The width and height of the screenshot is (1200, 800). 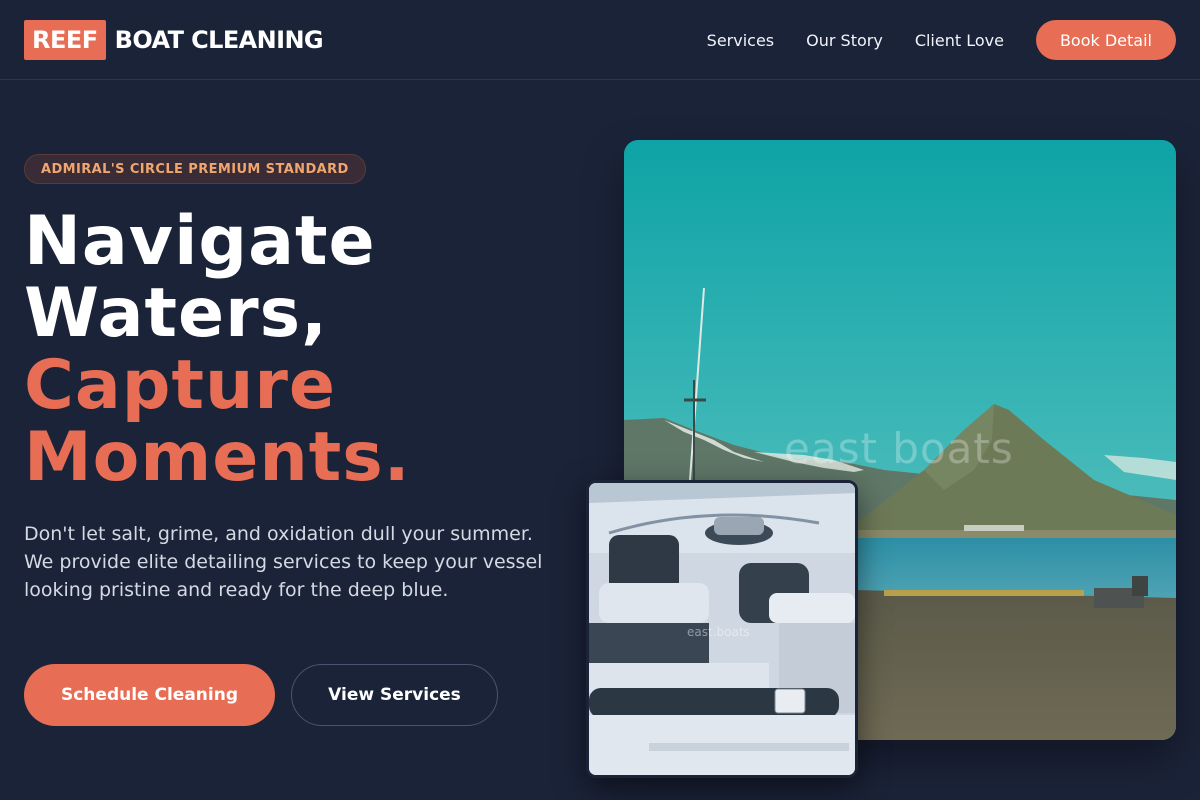 I want to click on logo-mark: REEF, so click(x=65, y=40).